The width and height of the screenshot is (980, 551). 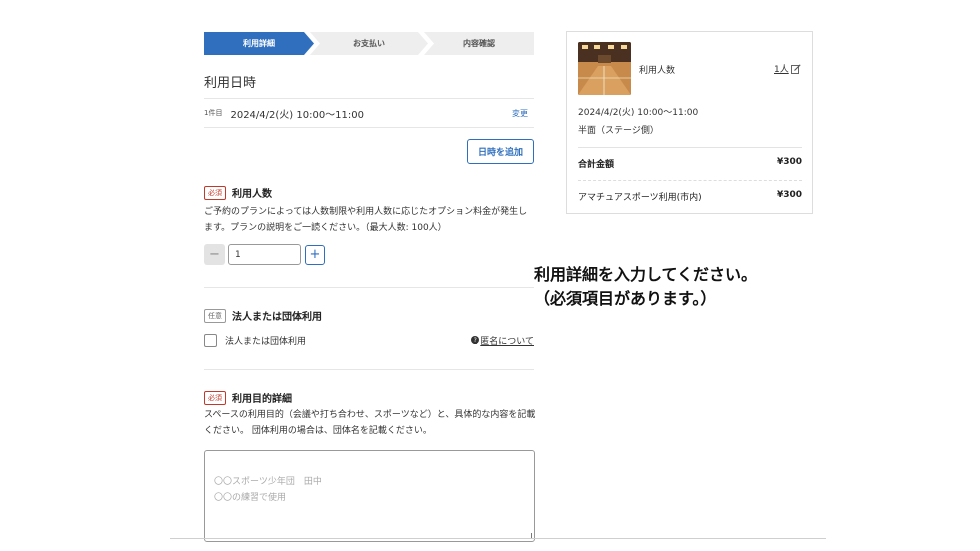 What do you see at coordinates (252, 194) in the screenshot?
I see `people-field-title: 利用人数` at bounding box center [252, 194].